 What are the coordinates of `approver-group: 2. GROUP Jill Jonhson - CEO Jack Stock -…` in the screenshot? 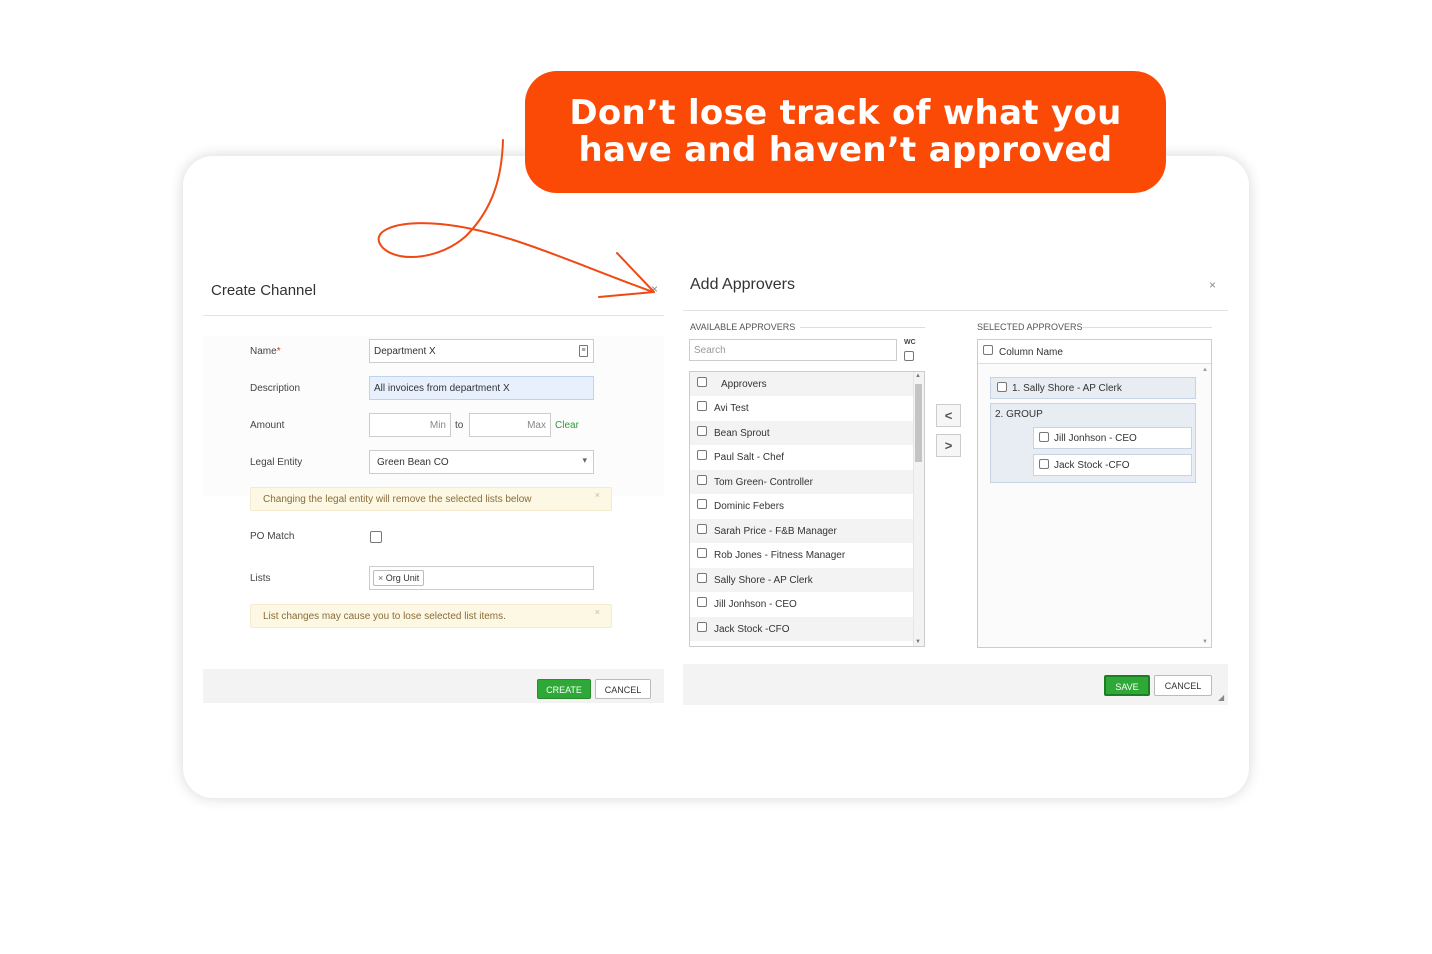 It's located at (1093, 443).